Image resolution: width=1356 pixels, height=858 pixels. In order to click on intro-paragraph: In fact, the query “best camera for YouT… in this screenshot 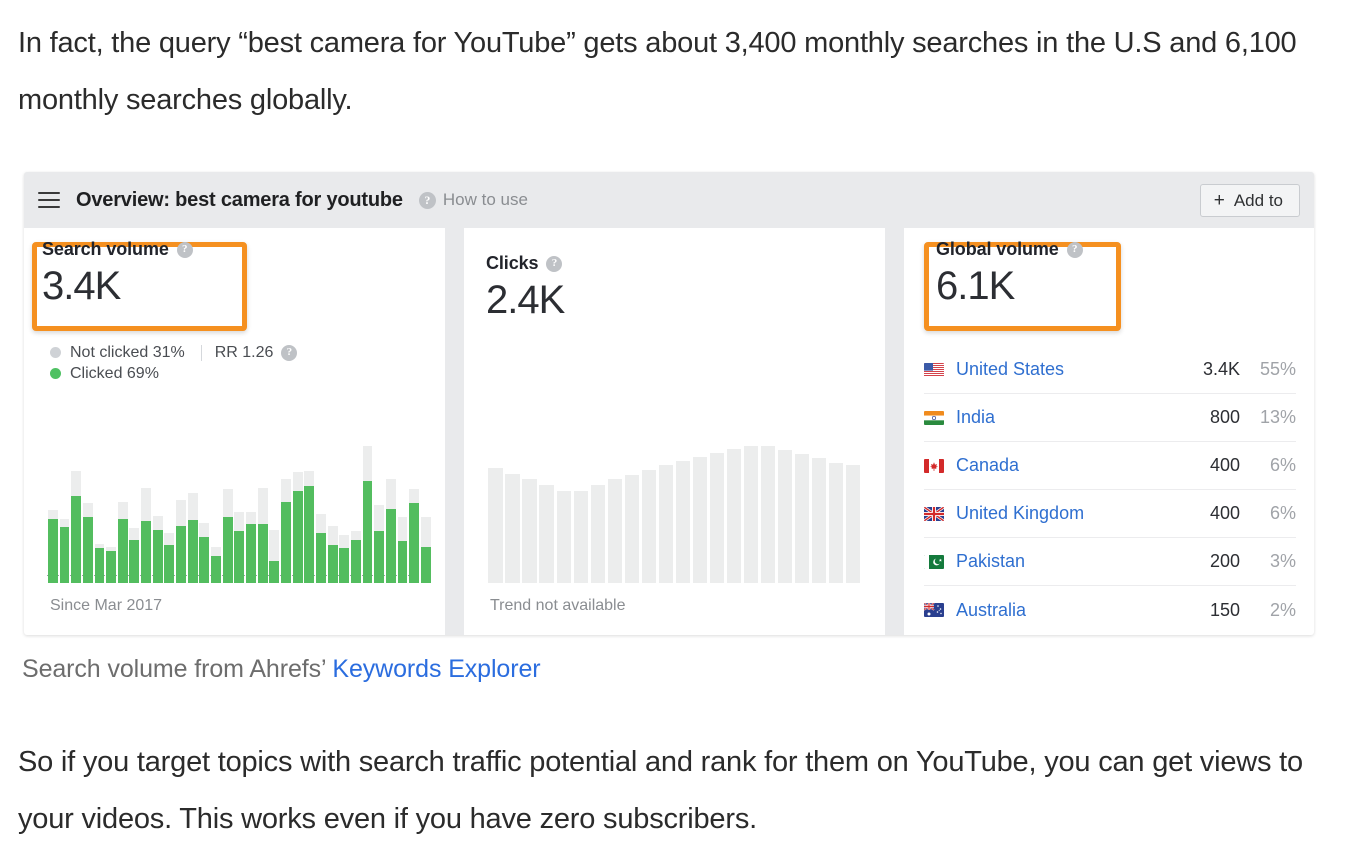, I will do `click(657, 71)`.